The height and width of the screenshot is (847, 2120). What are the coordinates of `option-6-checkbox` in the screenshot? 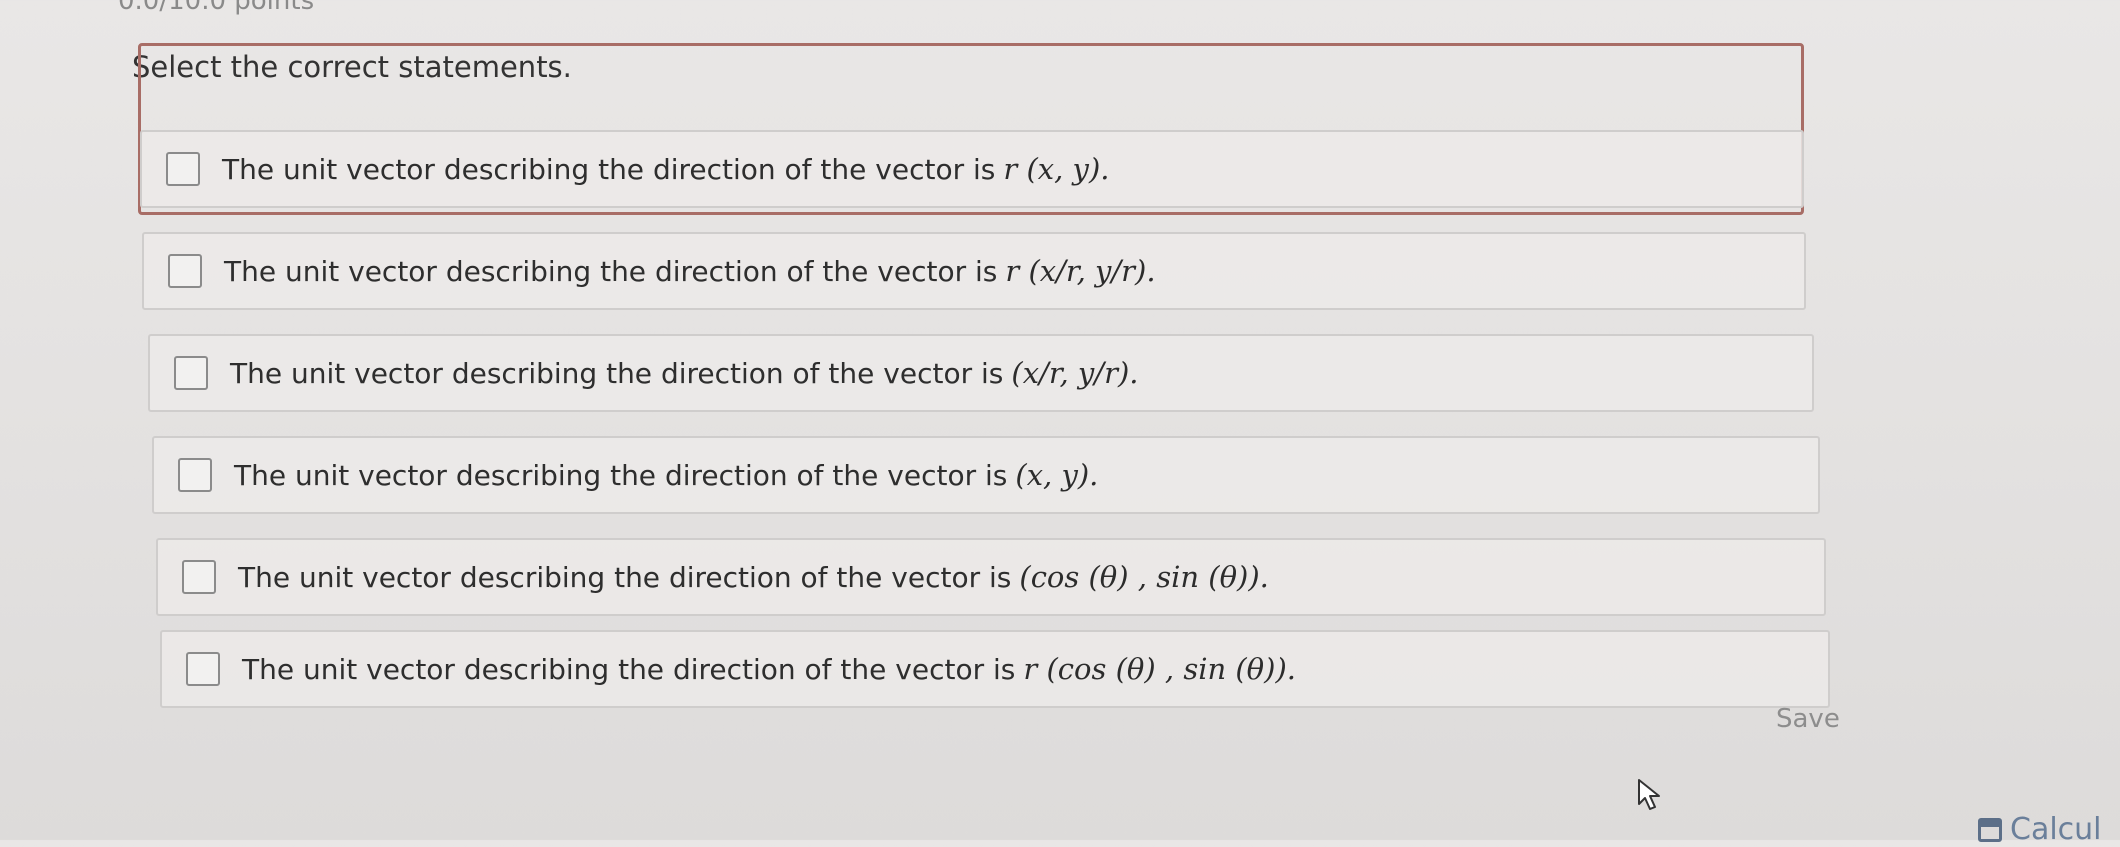 It's located at (203, 669).